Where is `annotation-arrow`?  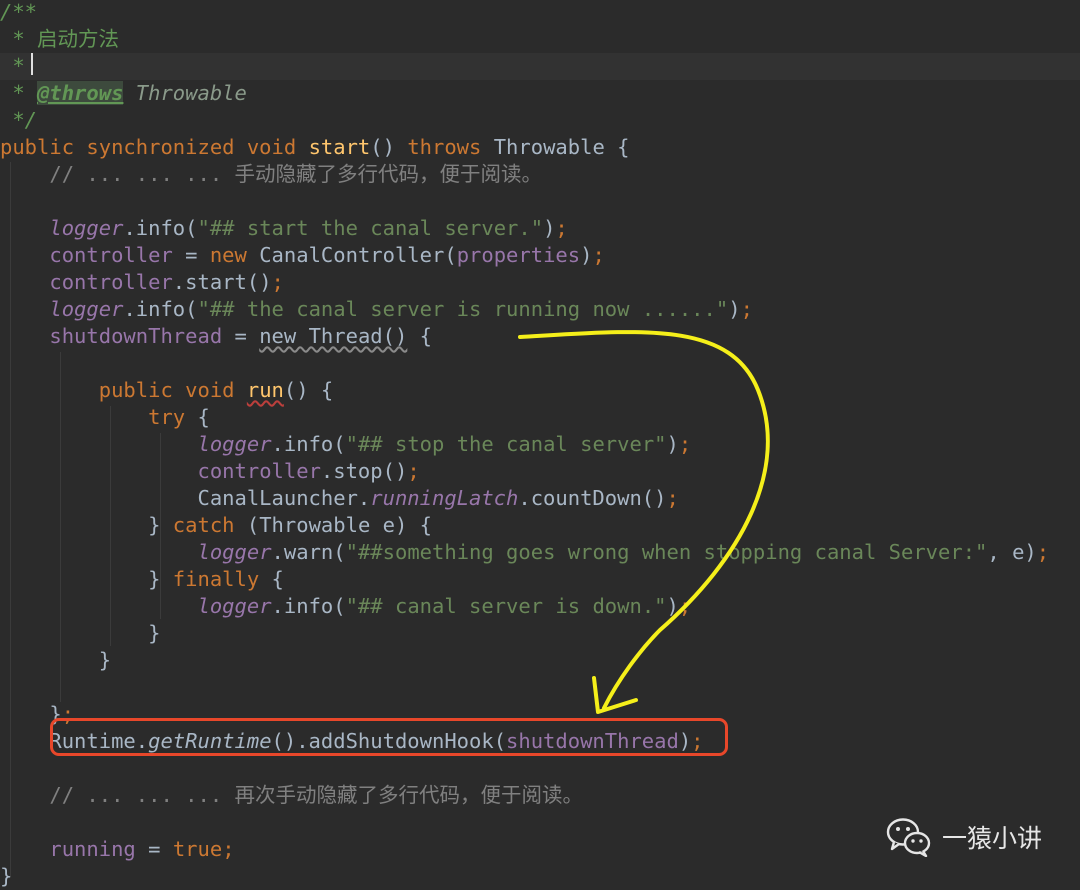
annotation-arrow is located at coordinates (644, 522).